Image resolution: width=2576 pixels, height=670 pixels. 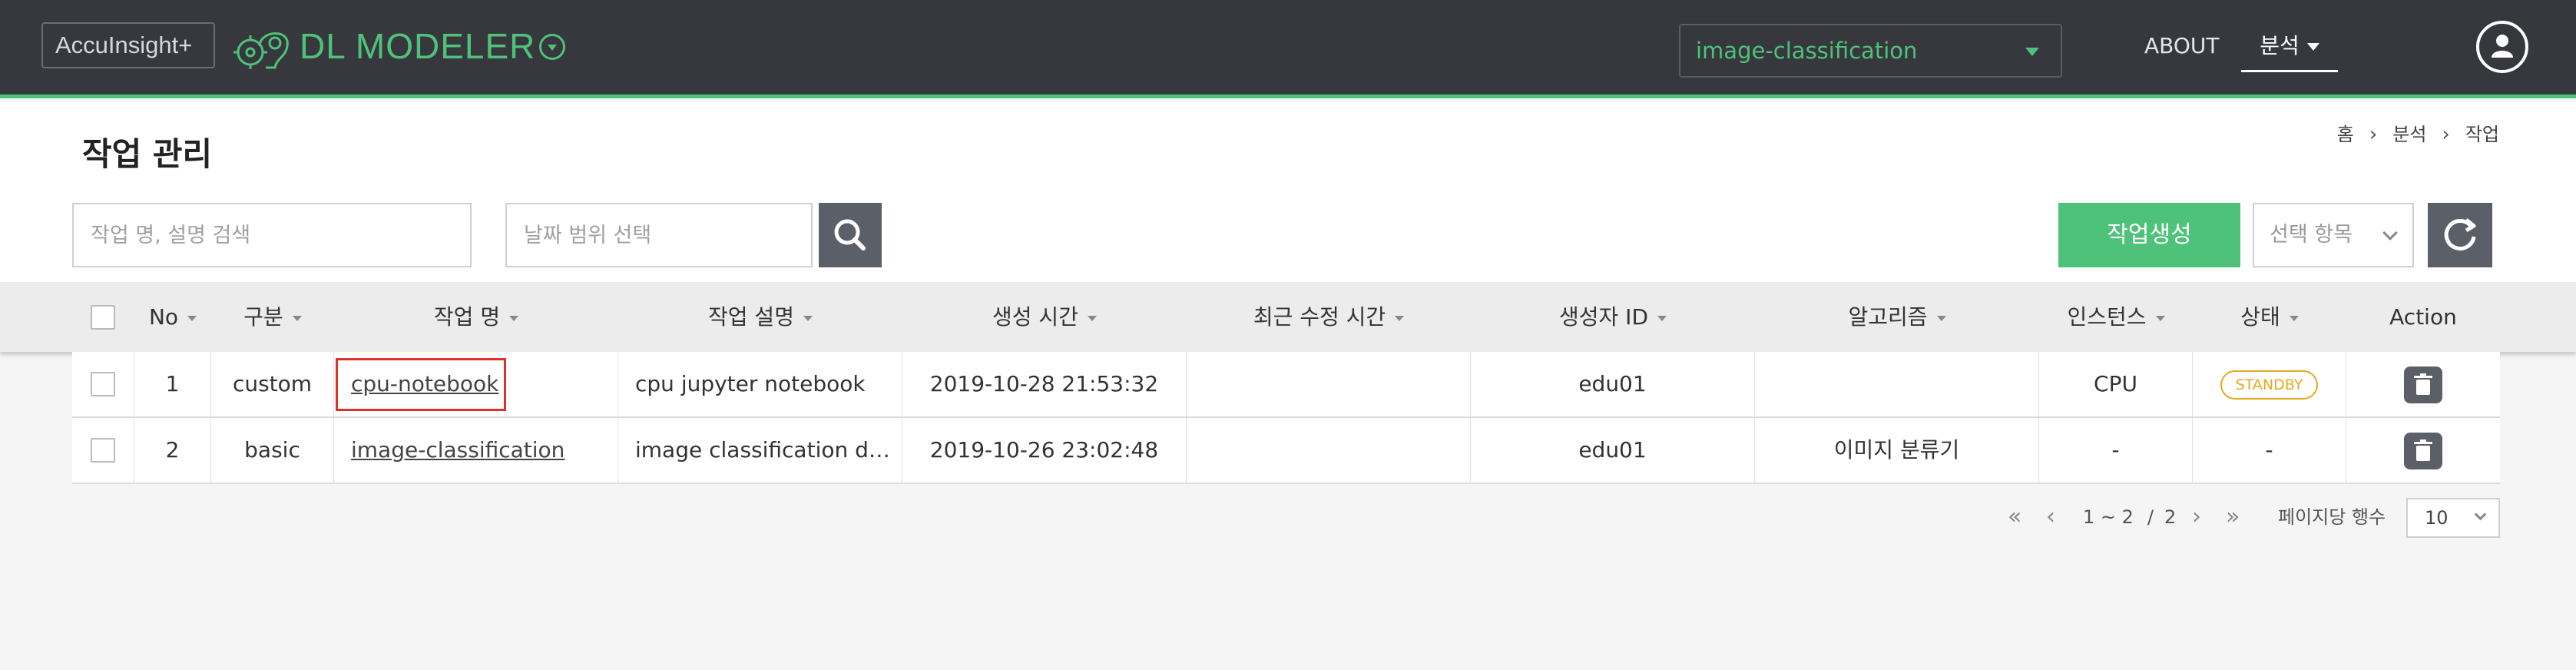 What do you see at coordinates (421, 384) in the screenshot?
I see `selection-highlight-box` at bounding box center [421, 384].